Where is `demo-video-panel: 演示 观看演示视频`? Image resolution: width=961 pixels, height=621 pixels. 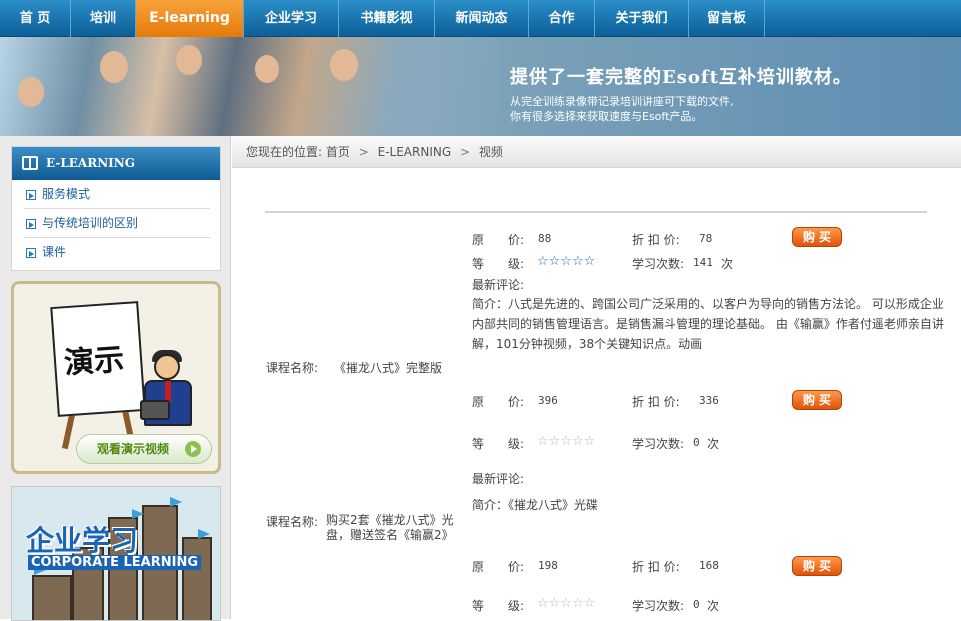
demo-video-panel: 演示 观看演示视频 is located at coordinates (116, 377).